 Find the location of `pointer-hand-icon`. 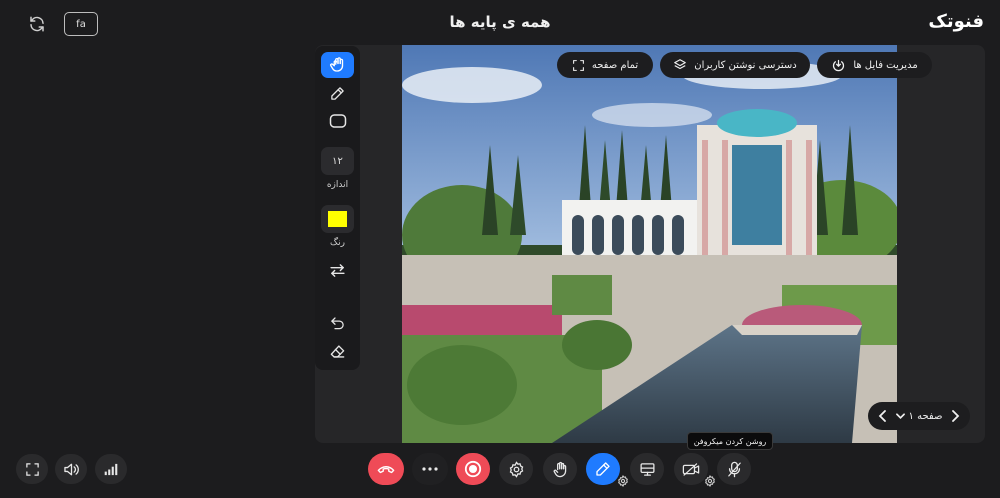

pointer-hand-icon is located at coordinates (336, 64).